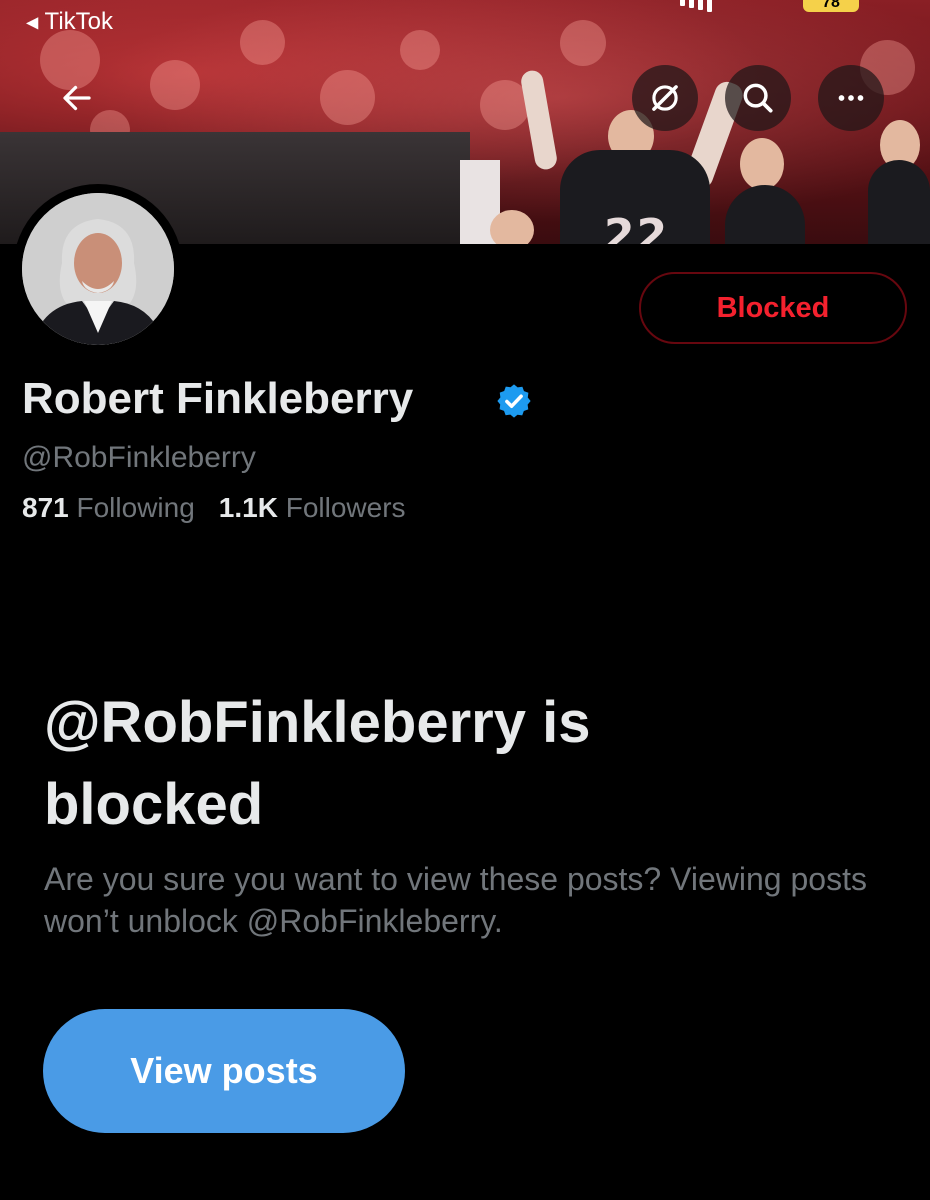 The height and width of the screenshot is (1200, 930). What do you see at coordinates (214, 508) in the screenshot?
I see `profile-stats: 871 Following 1.1K Followers` at bounding box center [214, 508].